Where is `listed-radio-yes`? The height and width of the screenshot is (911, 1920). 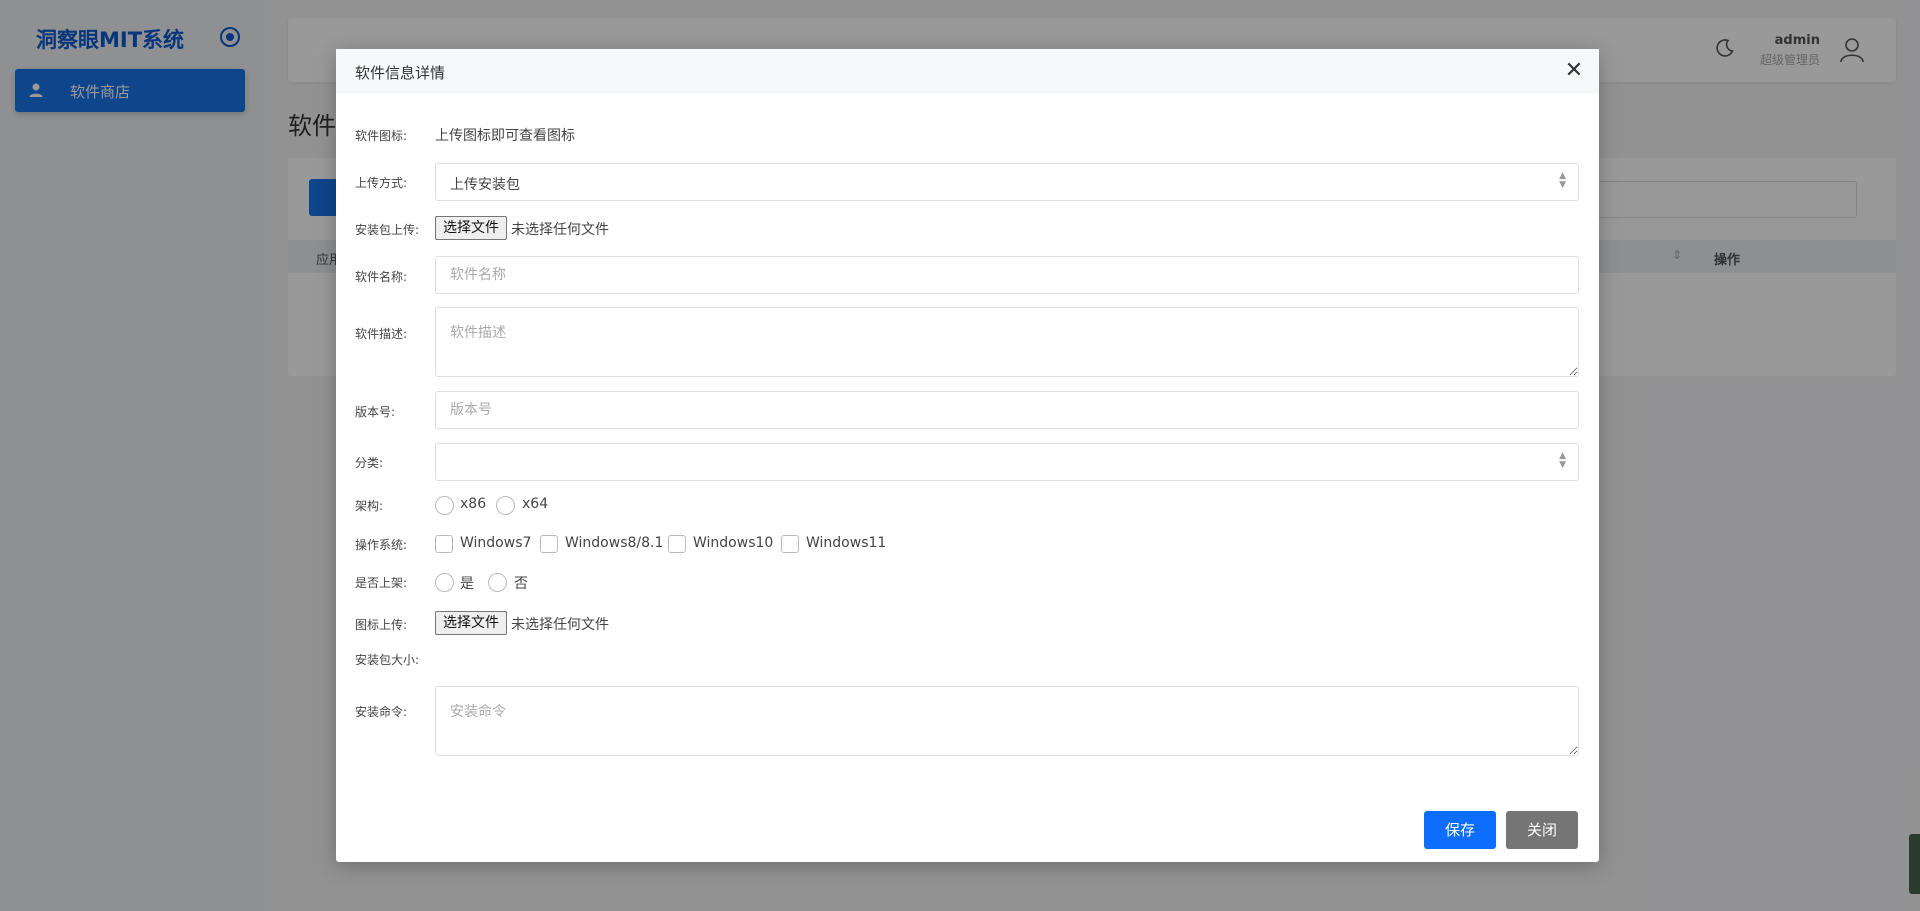
listed-radio-yes is located at coordinates (444, 582).